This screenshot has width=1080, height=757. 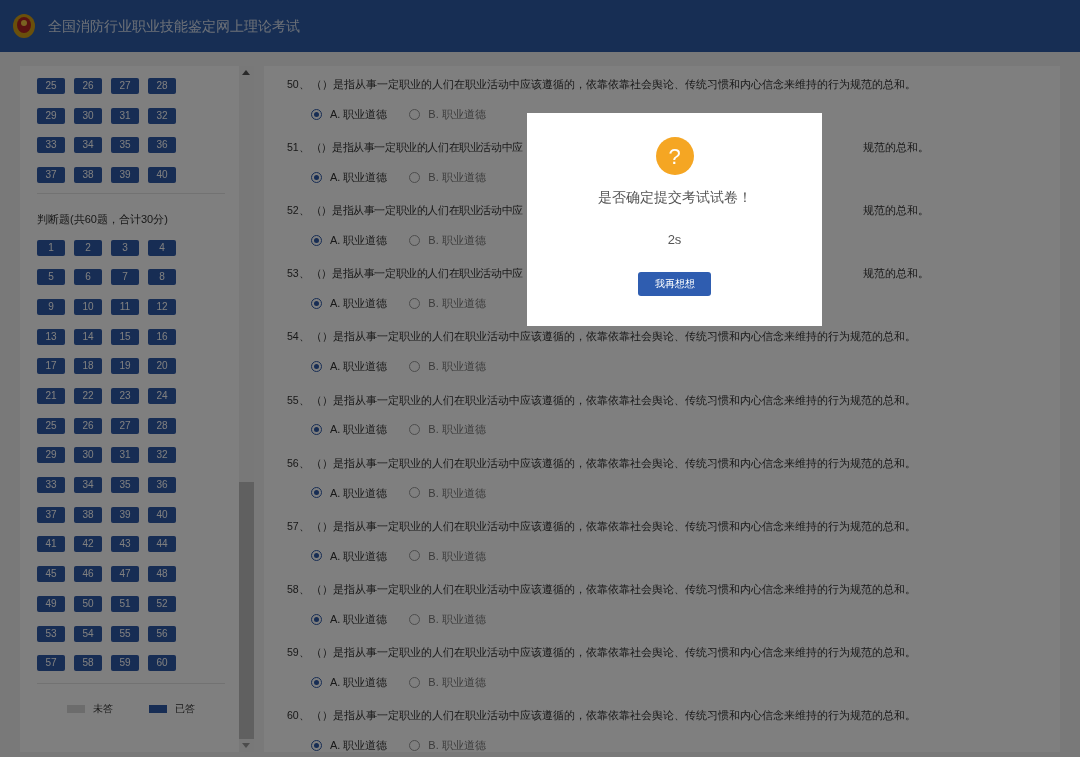 What do you see at coordinates (298, 589) in the screenshot?
I see `question-number: 58、` at bounding box center [298, 589].